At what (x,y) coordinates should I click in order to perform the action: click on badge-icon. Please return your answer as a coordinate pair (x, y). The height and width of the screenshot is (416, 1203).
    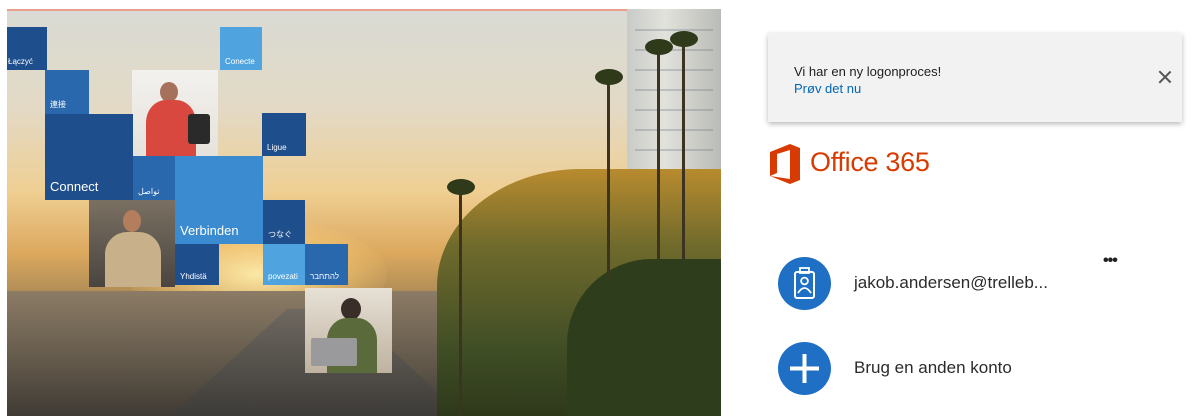
    Looking at the image, I should click on (804, 283).